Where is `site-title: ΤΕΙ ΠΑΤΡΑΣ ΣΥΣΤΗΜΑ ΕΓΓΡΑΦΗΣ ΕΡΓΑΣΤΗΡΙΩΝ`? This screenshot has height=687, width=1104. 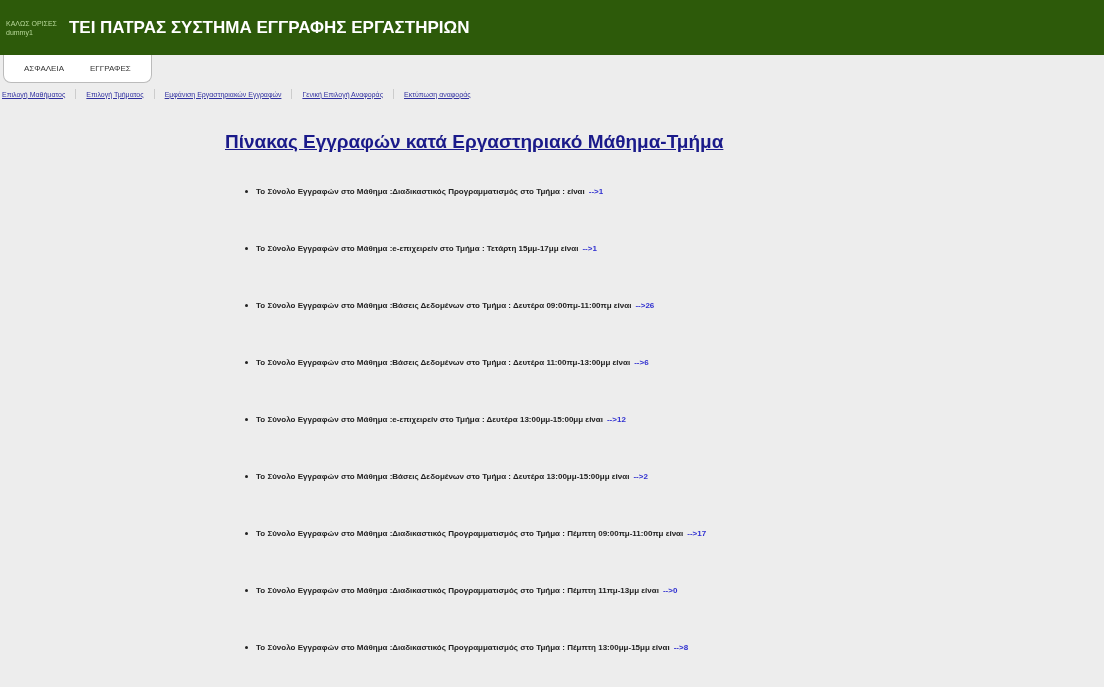 site-title: ΤΕΙ ΠΑΤΡΑΣ ΣΥΣΤΗΜΑ ΕΓΓΡΑΦΗΣ ΕΡΓΑΣΤΗΡΙΩΝ is located at coordinates (269, 27).